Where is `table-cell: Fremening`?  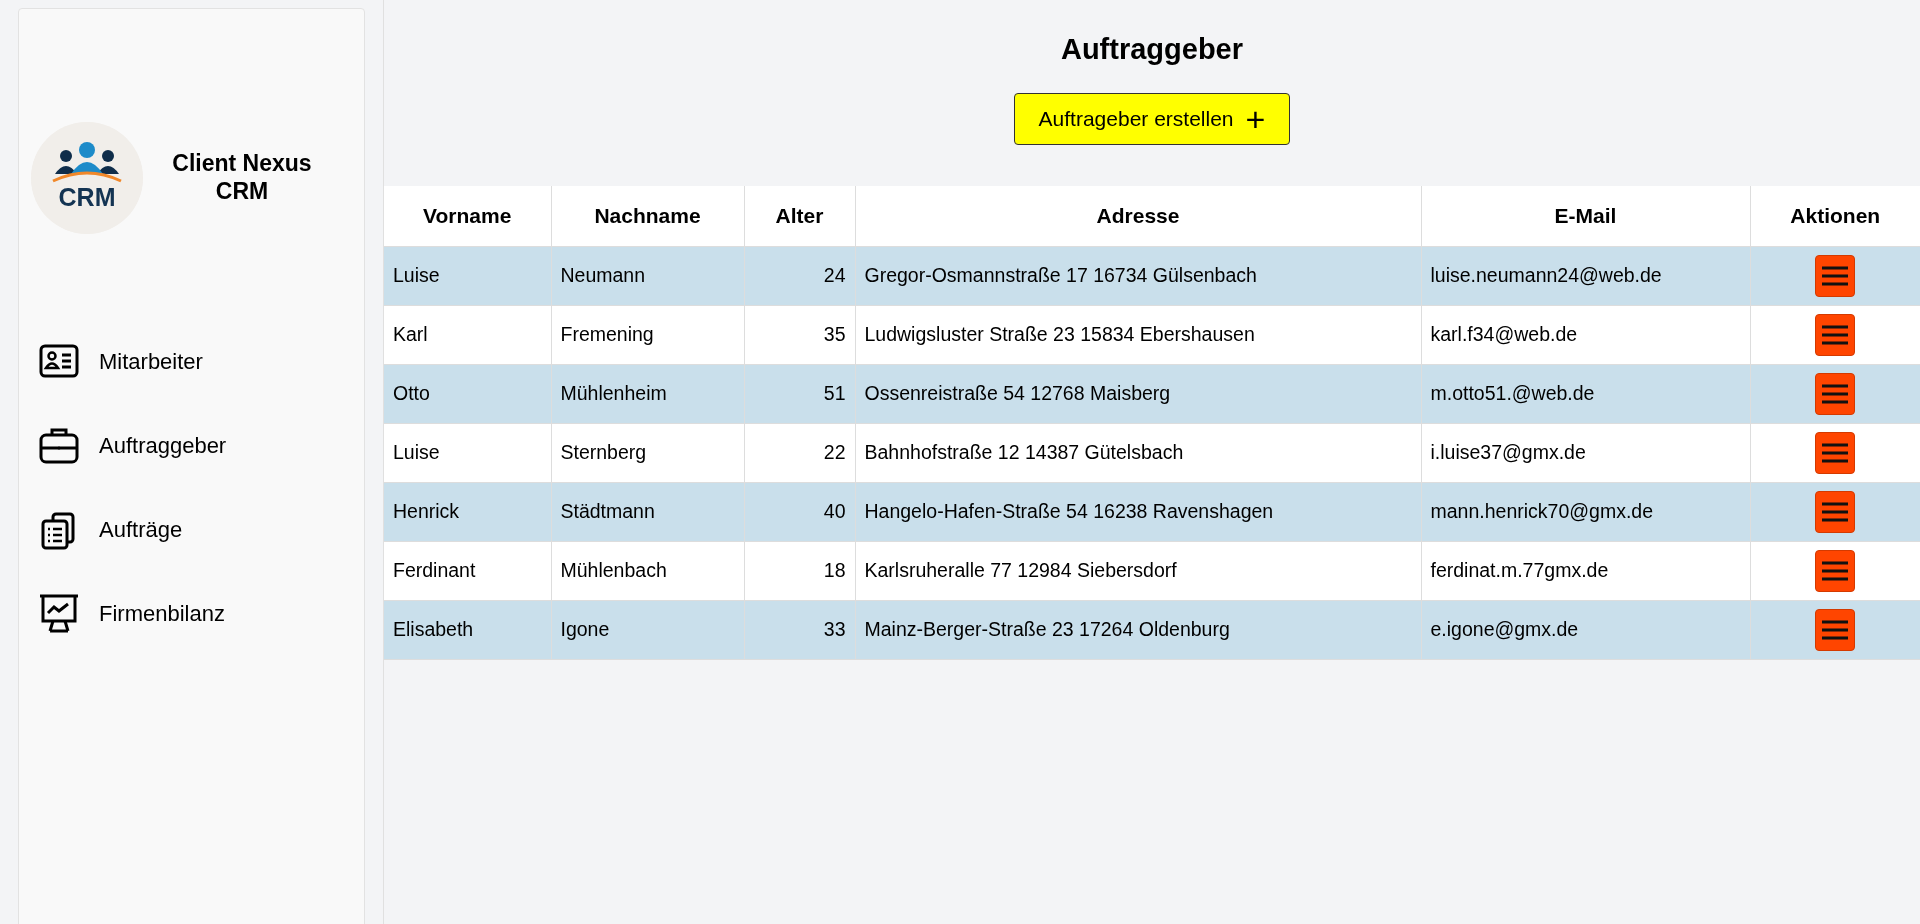
table-cell: Fremening is located at coordinates (647, 335).